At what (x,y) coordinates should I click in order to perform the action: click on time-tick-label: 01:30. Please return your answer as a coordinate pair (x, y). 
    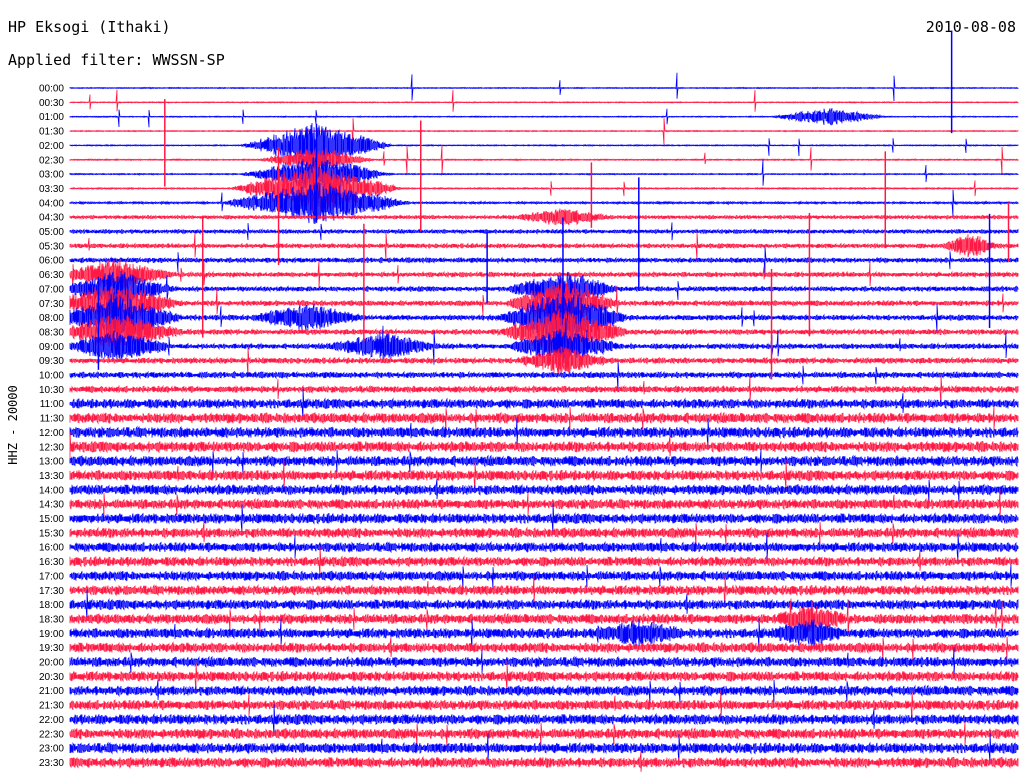
    Looking at the image, I should click on (51, 132).